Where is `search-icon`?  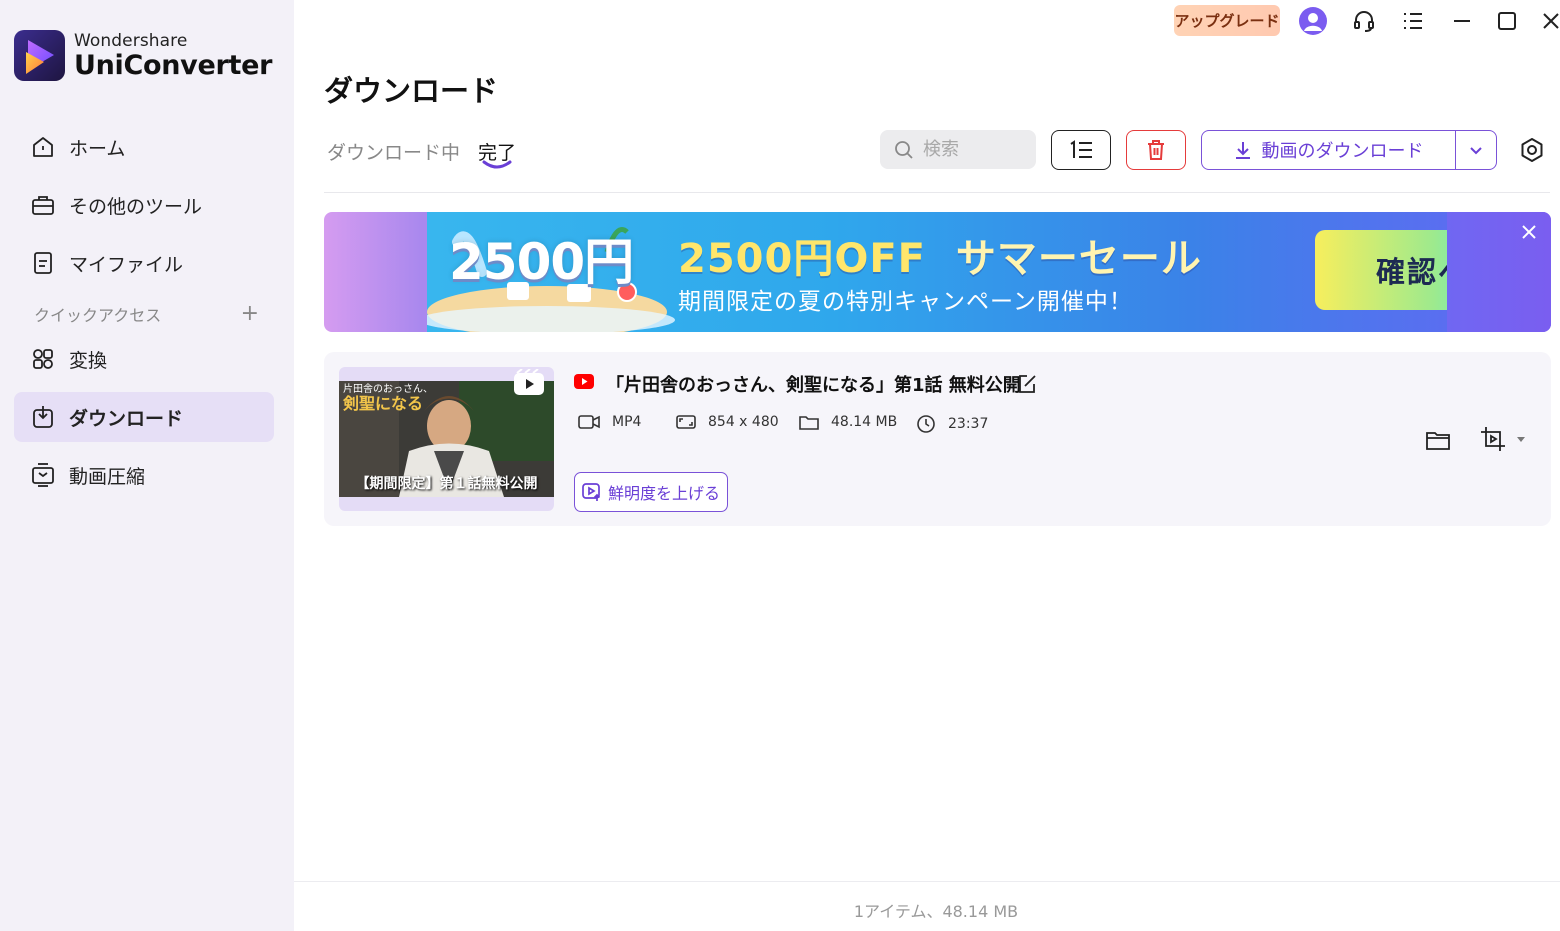
search-icon is located at coordinates (904, 149).